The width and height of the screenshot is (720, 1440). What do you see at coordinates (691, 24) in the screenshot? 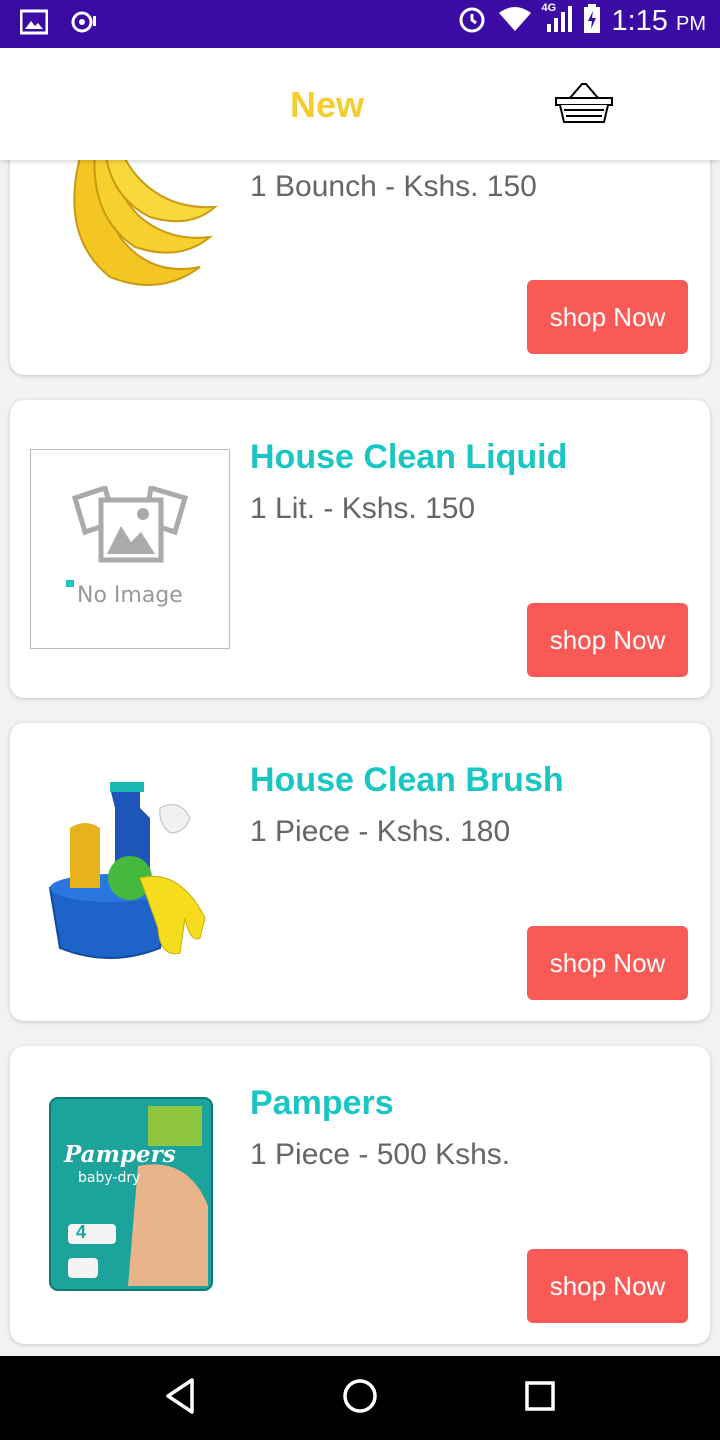
I see `clock-ampm: PM` at bounding box center [691, 24].